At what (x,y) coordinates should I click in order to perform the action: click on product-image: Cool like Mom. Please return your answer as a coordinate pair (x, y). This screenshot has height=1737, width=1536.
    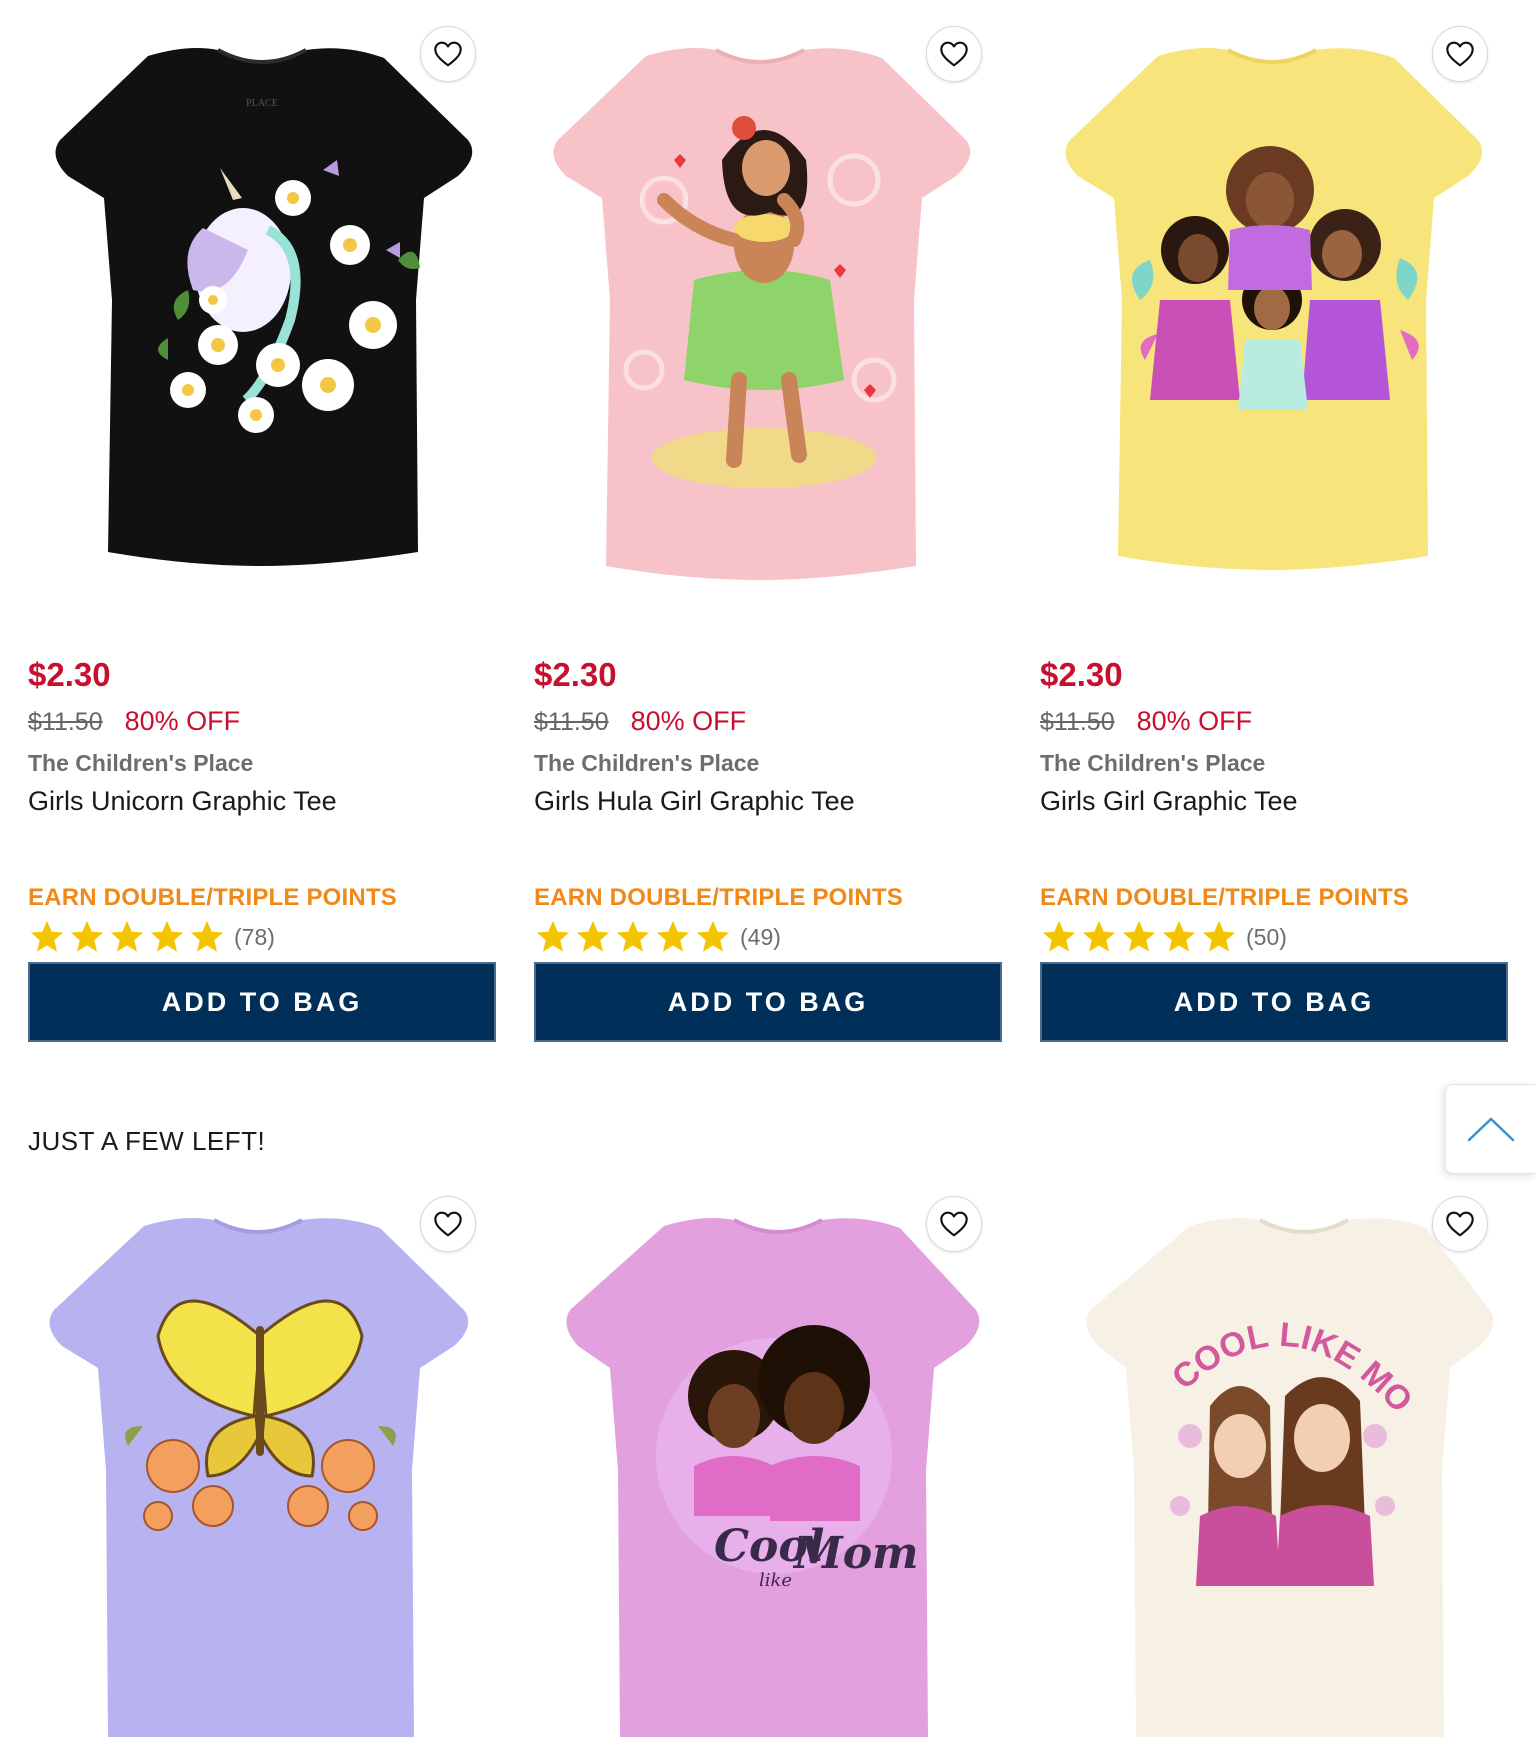
    Looking at the image, I should click on (768, 1456).